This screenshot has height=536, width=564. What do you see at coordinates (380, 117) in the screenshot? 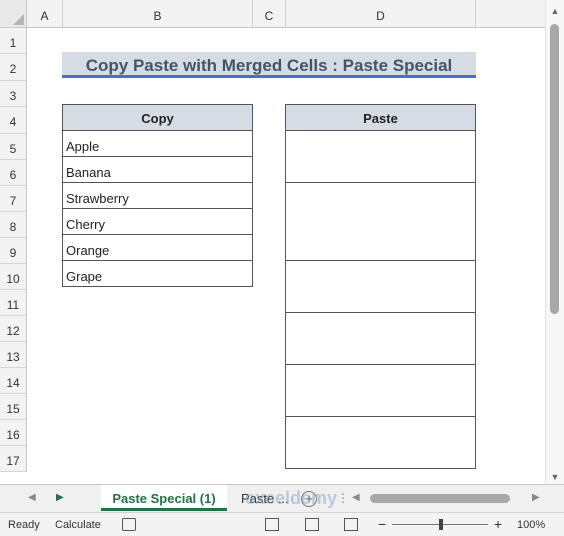
I see `paste-header: Paste` at bounding box center [380, 117].